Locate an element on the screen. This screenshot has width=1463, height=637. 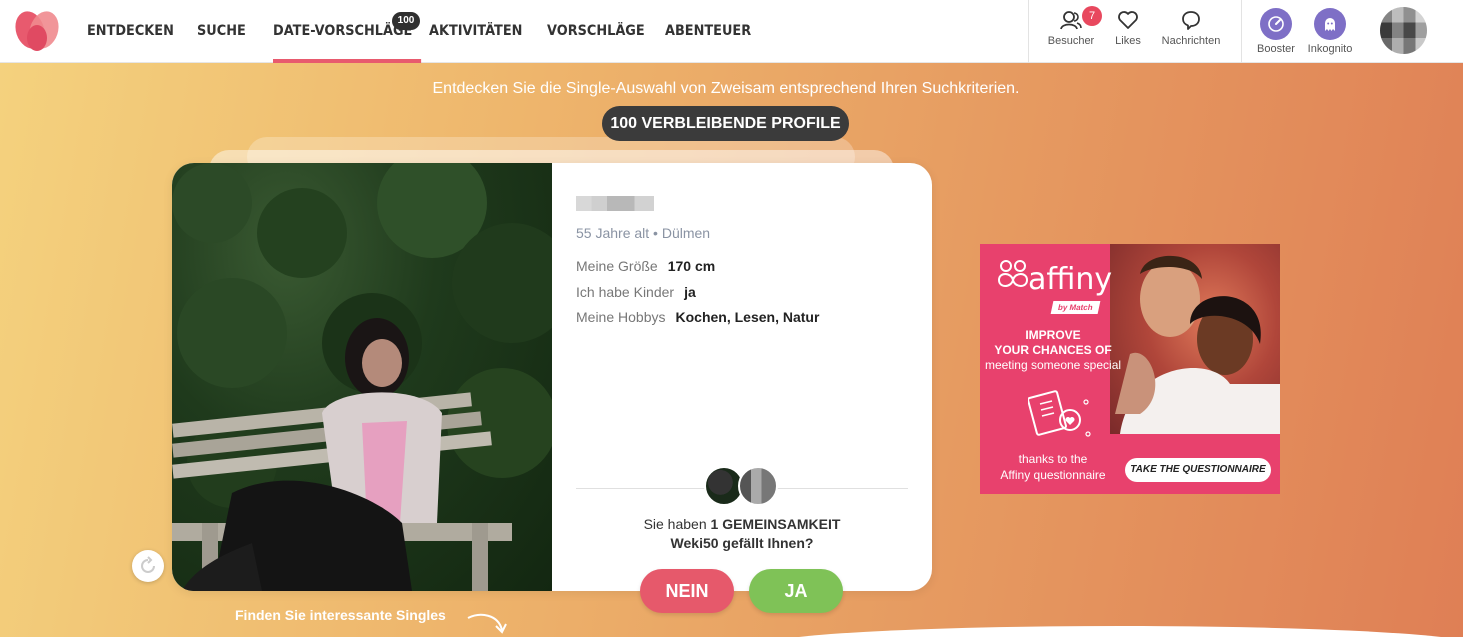
likes-button: Likes is located at coordinates (1128, 27).